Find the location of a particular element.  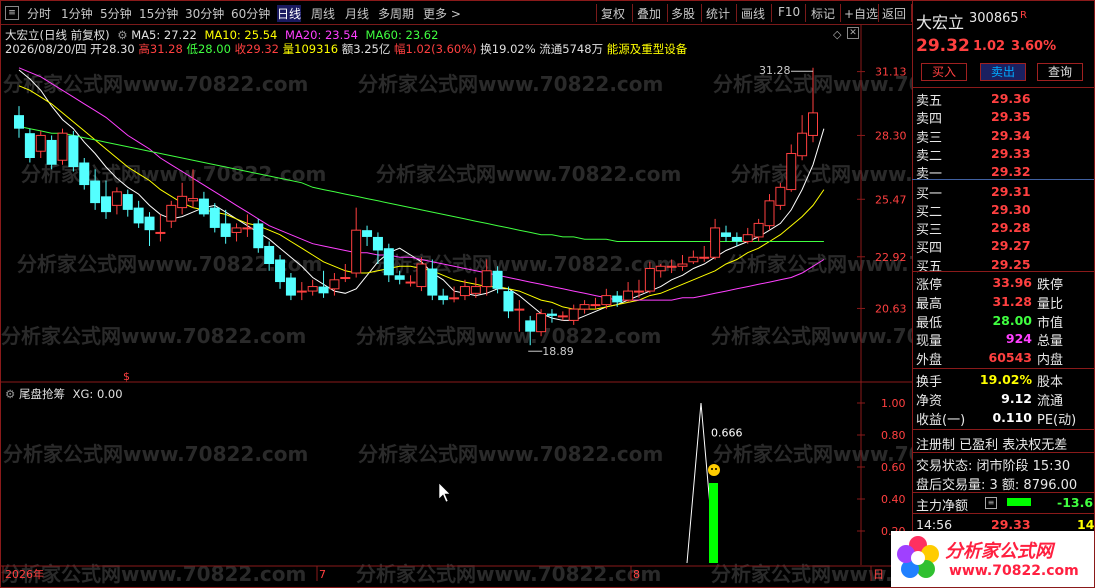

period-30min: 30分钟 is located at coordinates (204, 13).